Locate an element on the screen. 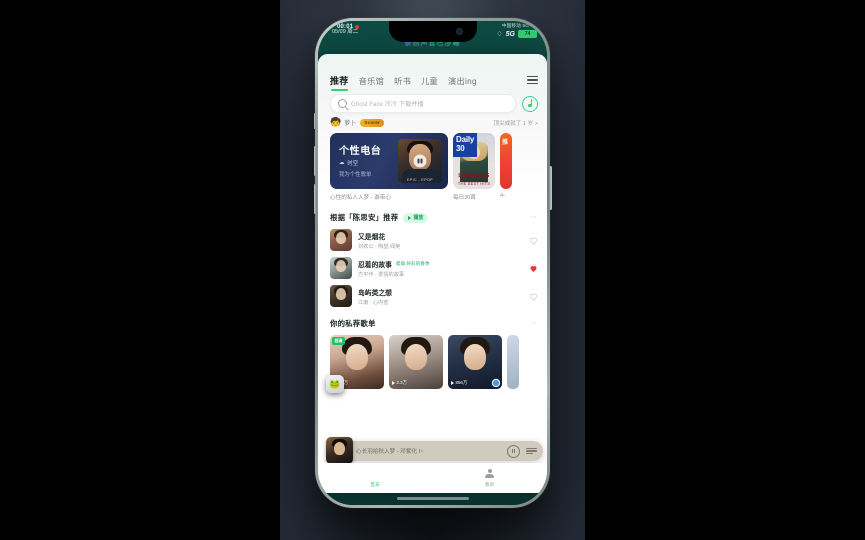 This screenshot has height=540, width=865. tab-recommend: 推荐 is located at coordinates (339, 82).